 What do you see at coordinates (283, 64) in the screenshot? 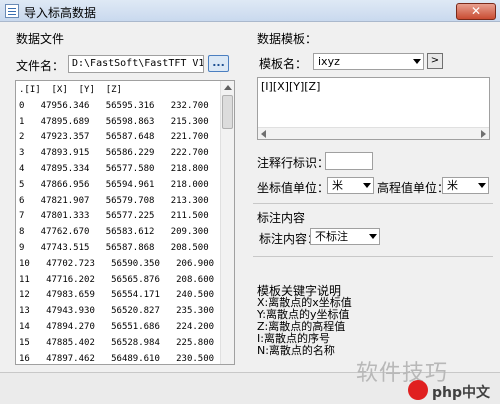
I see `template-name-label: 模板名：` at bounding box center [283, 64].